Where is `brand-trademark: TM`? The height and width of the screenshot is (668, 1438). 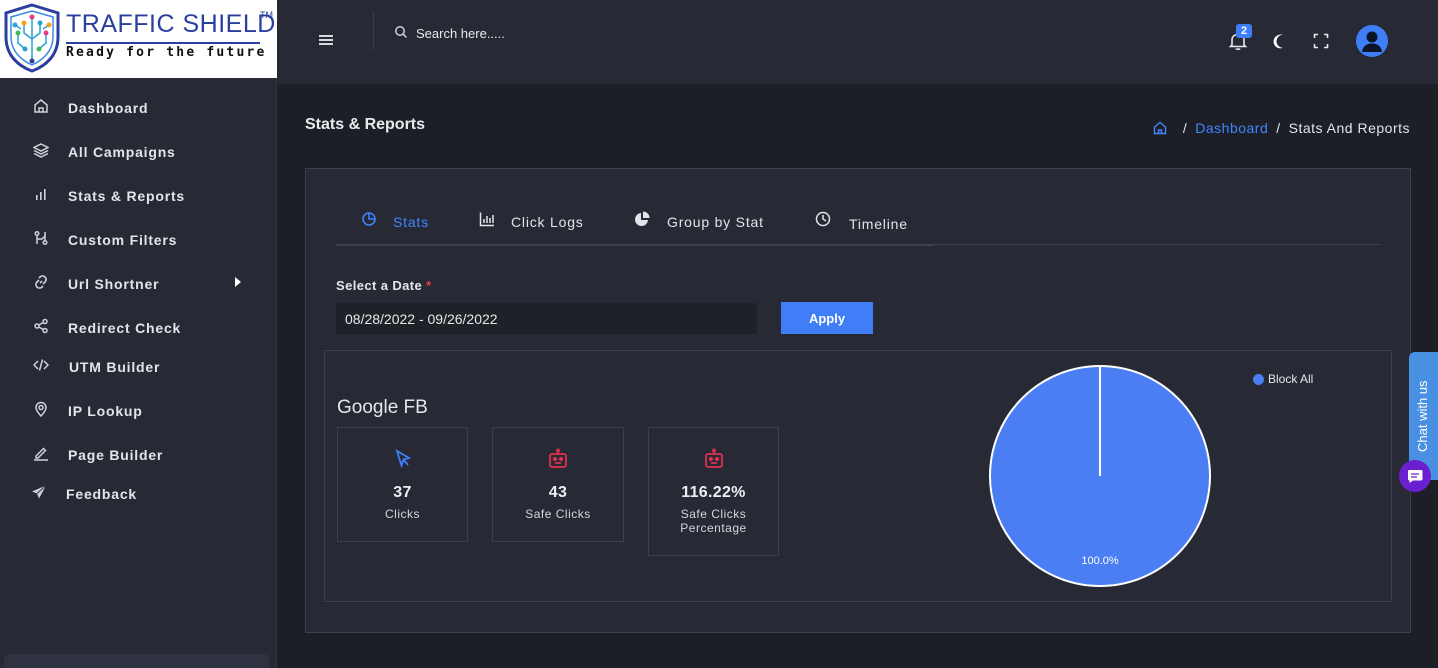
brand-trademark: TM is located at coordinates (266, 15).